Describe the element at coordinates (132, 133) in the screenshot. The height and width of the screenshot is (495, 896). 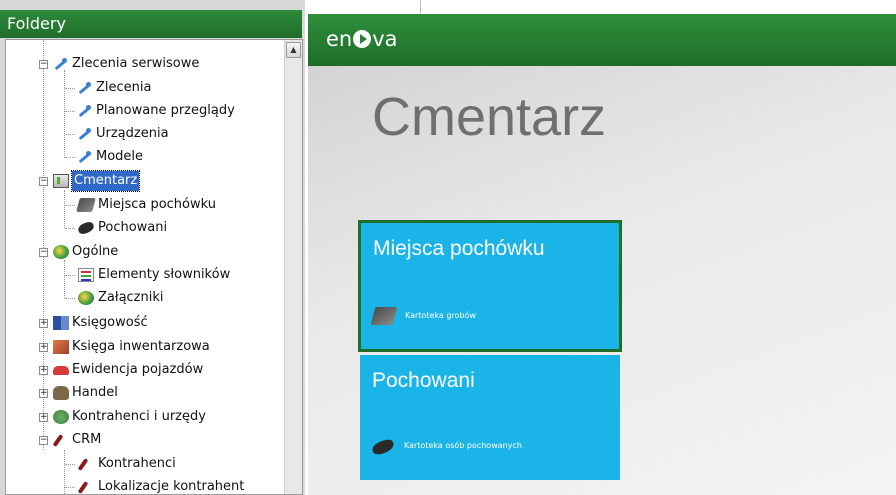
I see `tree-node-label: Urządzenia` at that location.